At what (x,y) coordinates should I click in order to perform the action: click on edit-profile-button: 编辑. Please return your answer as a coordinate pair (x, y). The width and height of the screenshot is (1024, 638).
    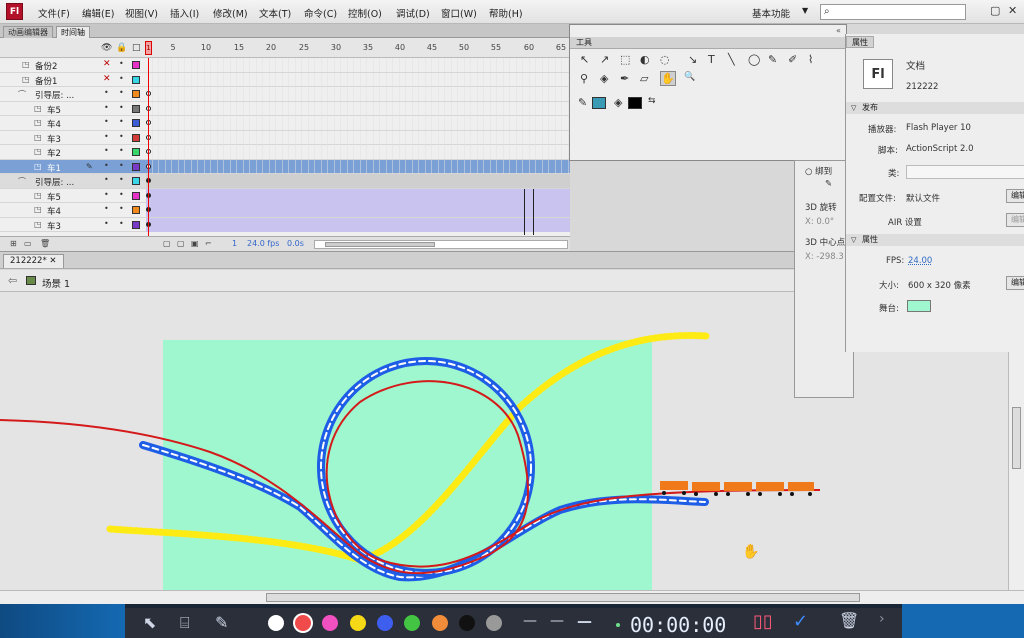
    Looking at the image, I should click on (1015, 196).